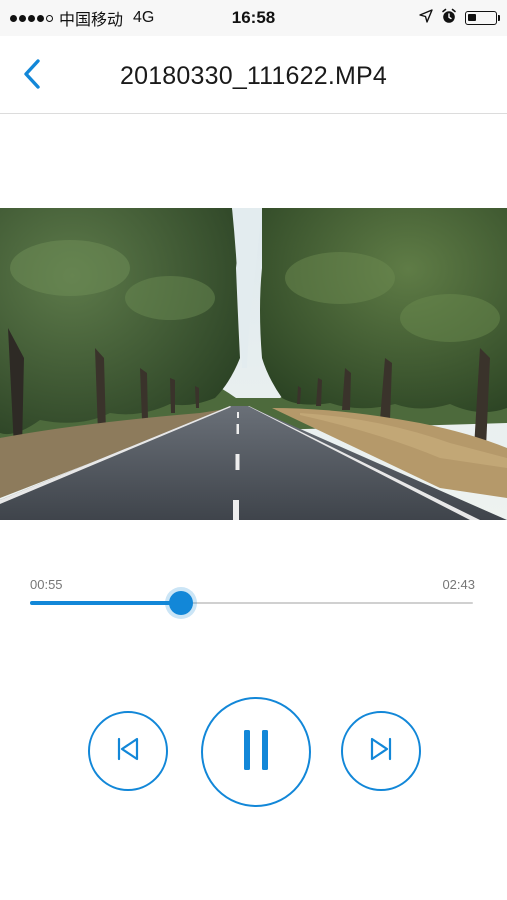 The width and height of the screenshot is (507, 900). I want to click on status-right, so click(459, 18).